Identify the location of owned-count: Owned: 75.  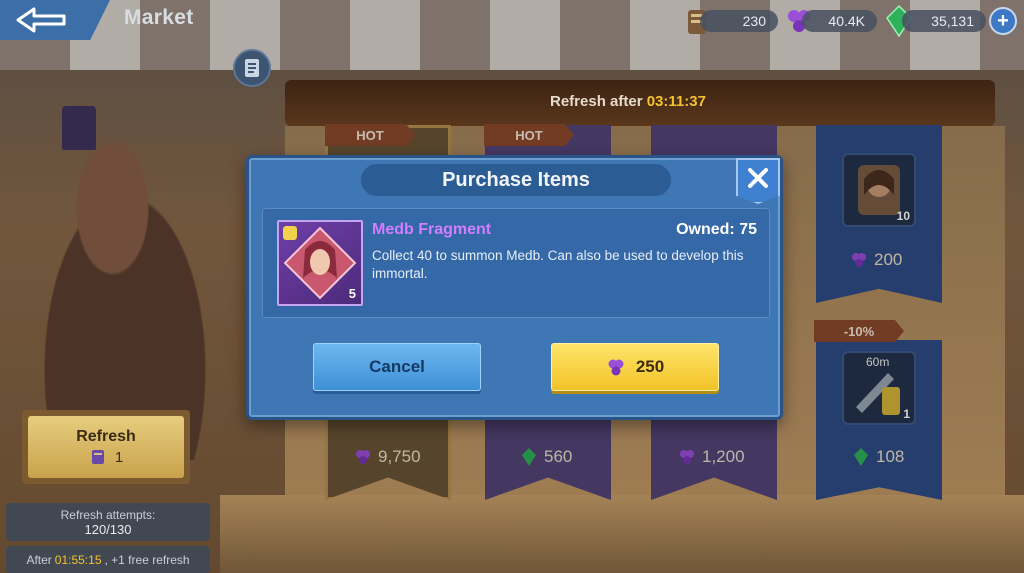
(716, 229).